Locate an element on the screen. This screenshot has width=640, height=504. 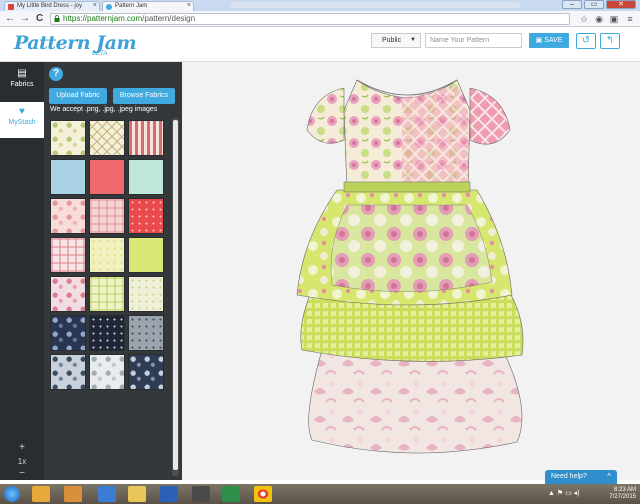
save-button: ▣ SAVE is located at coordinates (549, 40).